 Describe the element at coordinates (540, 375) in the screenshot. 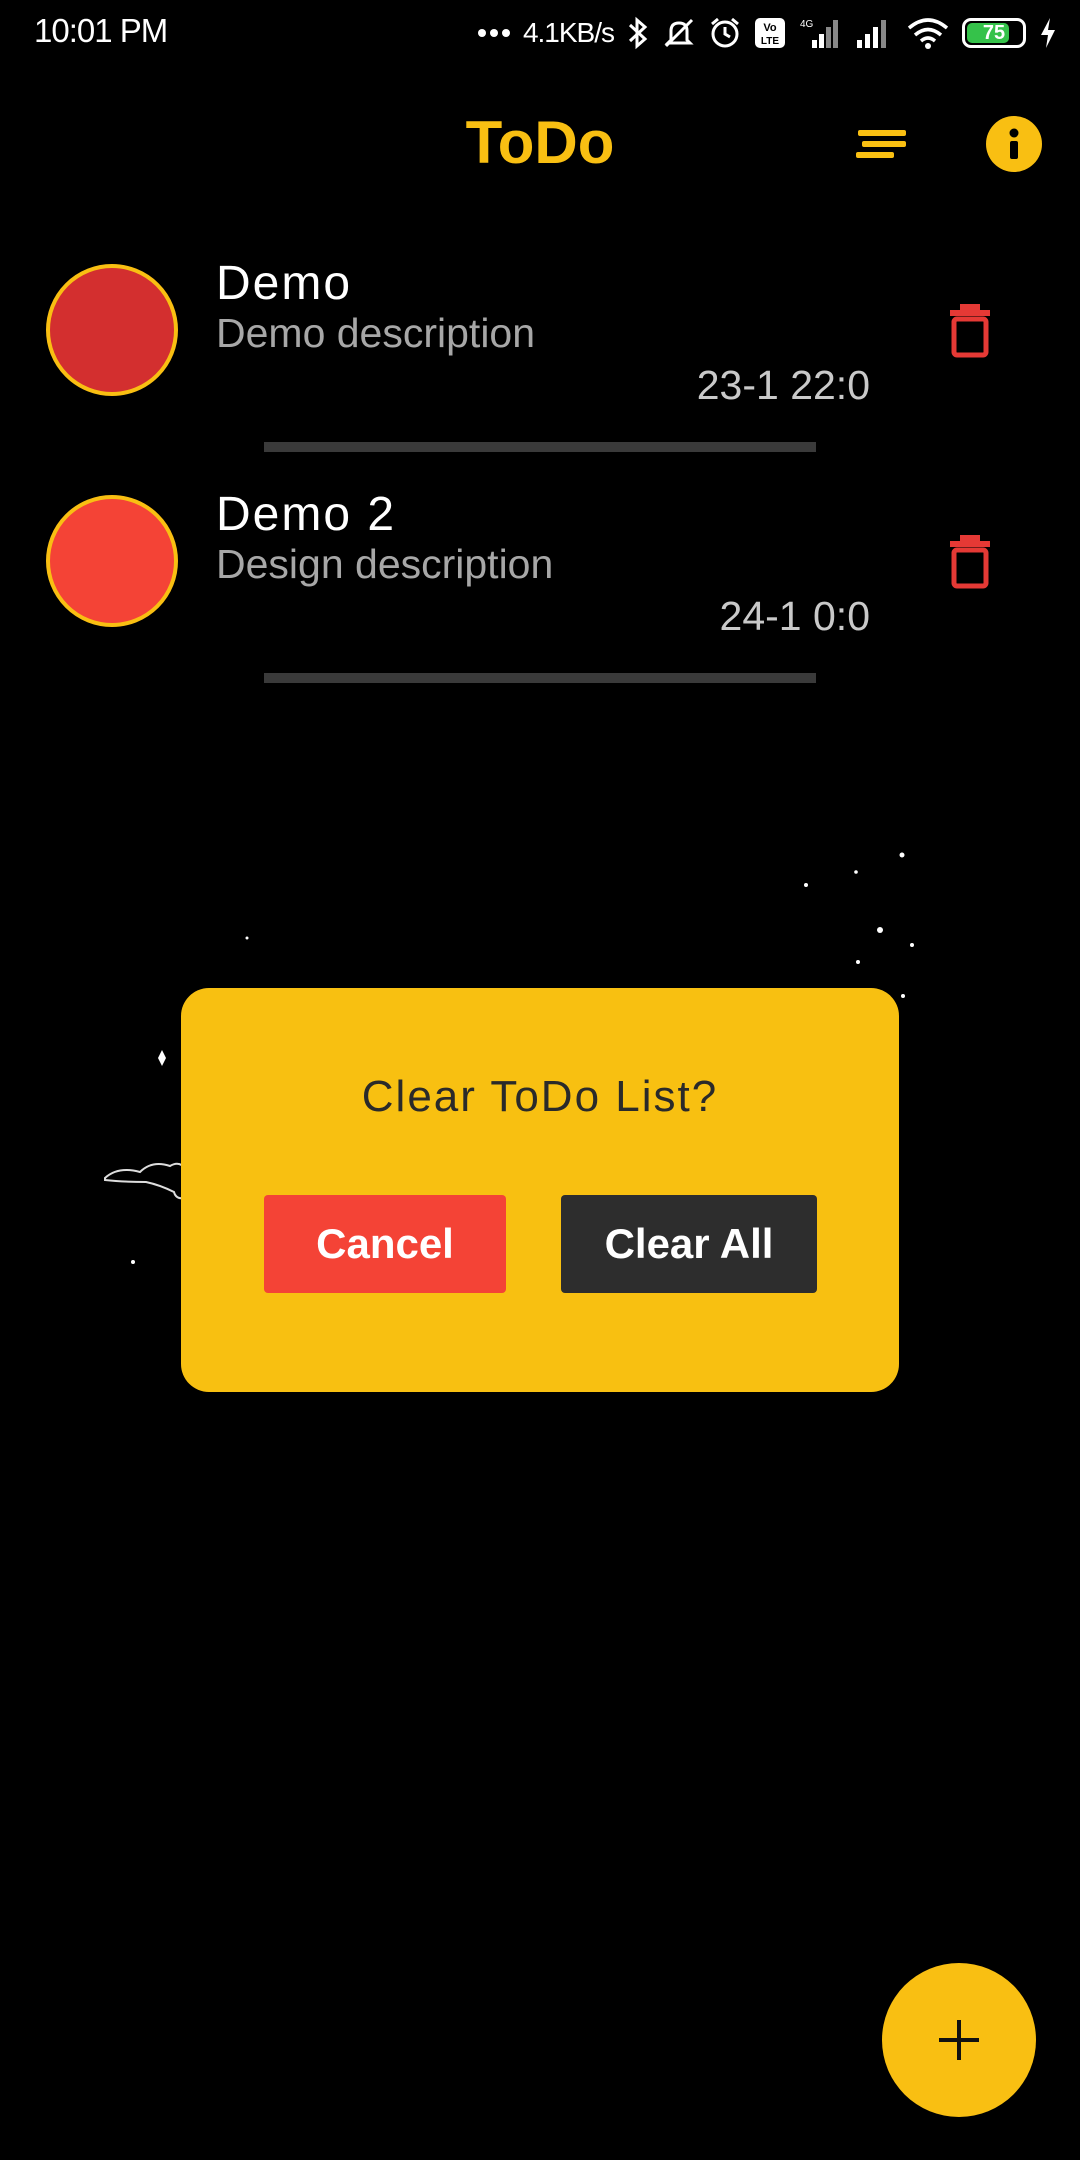

I see `todo-item: Demo Demo description 23-1 22:0` at that location.